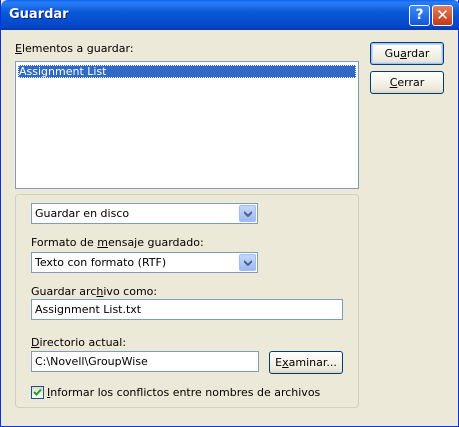  I want to click on current-dir-value: C:\Novell\GroupWise, so click(91, 361).